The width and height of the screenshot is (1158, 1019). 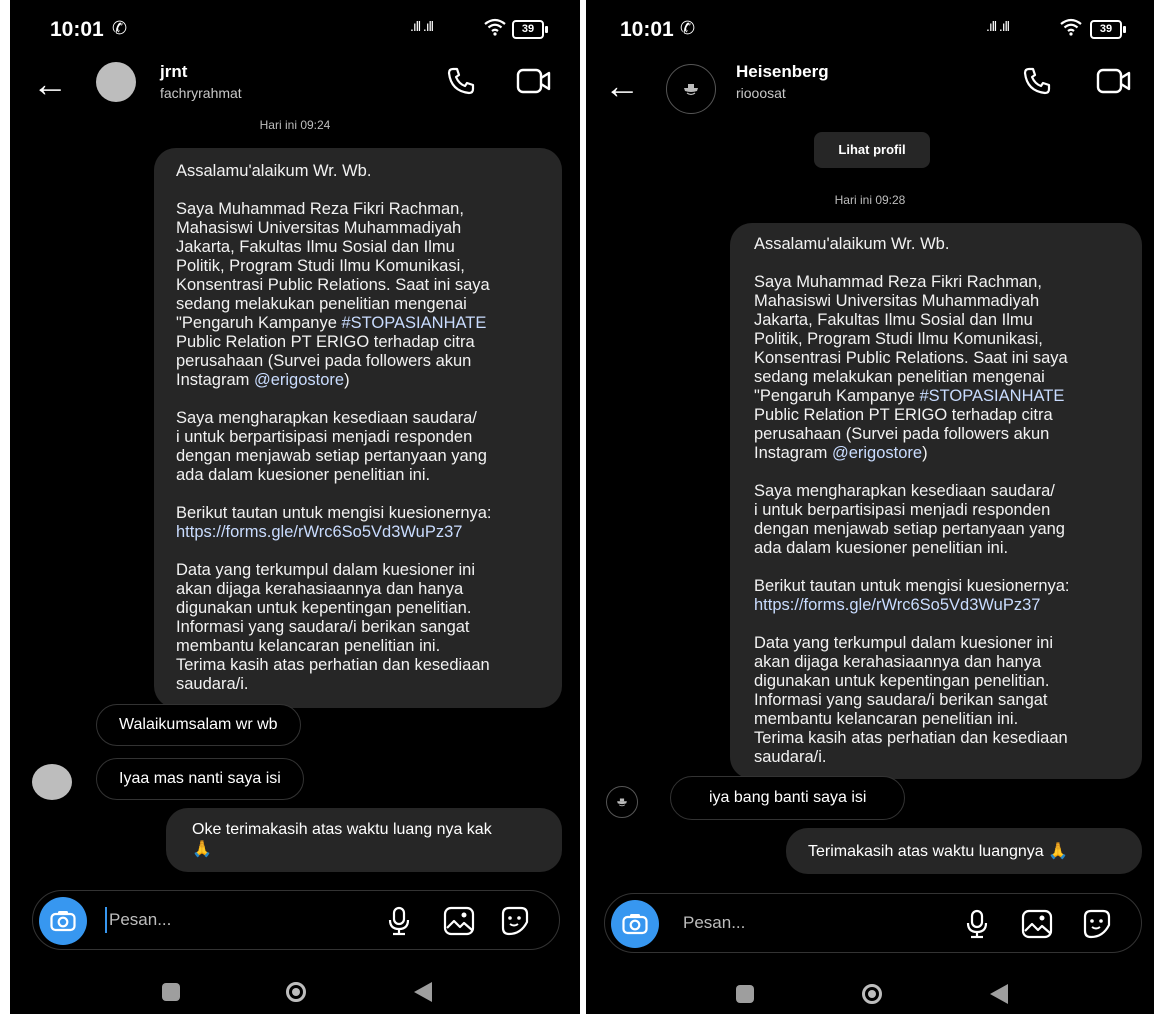 What do you see at coordinates (870, 87) in the screenshot?
I see `chat-header: ← Heisenberg riooosat` at bounding box center [870, 87].